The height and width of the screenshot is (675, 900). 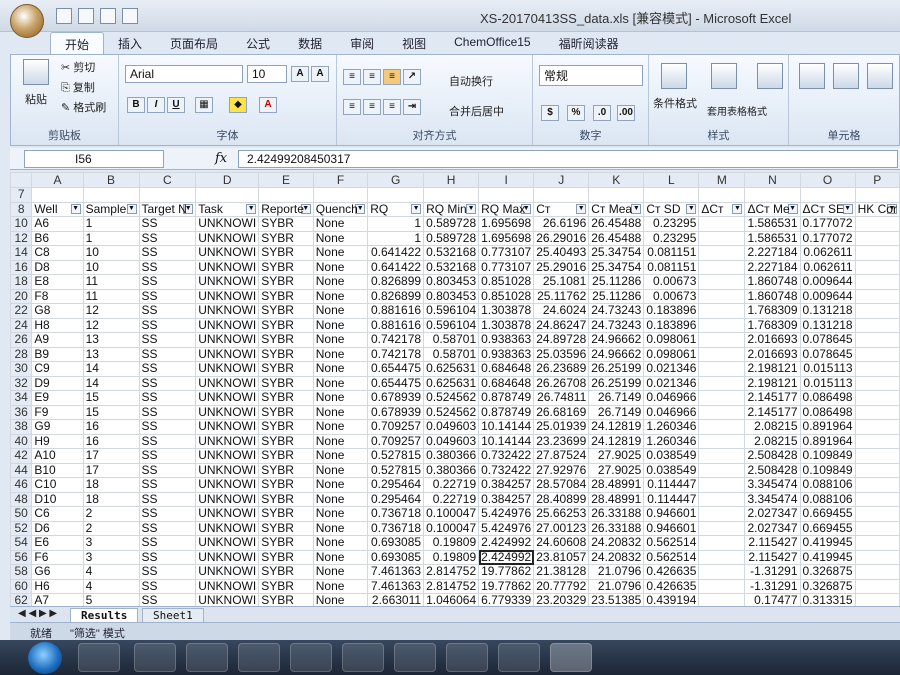 What do you see at coordinates (506, 282) in the screenshot?
I see `cell: 0.851028` at bounding box center [506, 282].